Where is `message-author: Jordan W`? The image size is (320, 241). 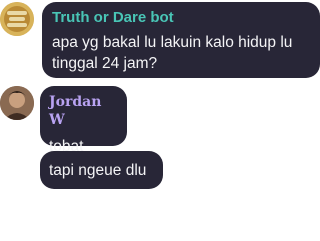 message-author: Jordan W is located at coordinates (83, 111).